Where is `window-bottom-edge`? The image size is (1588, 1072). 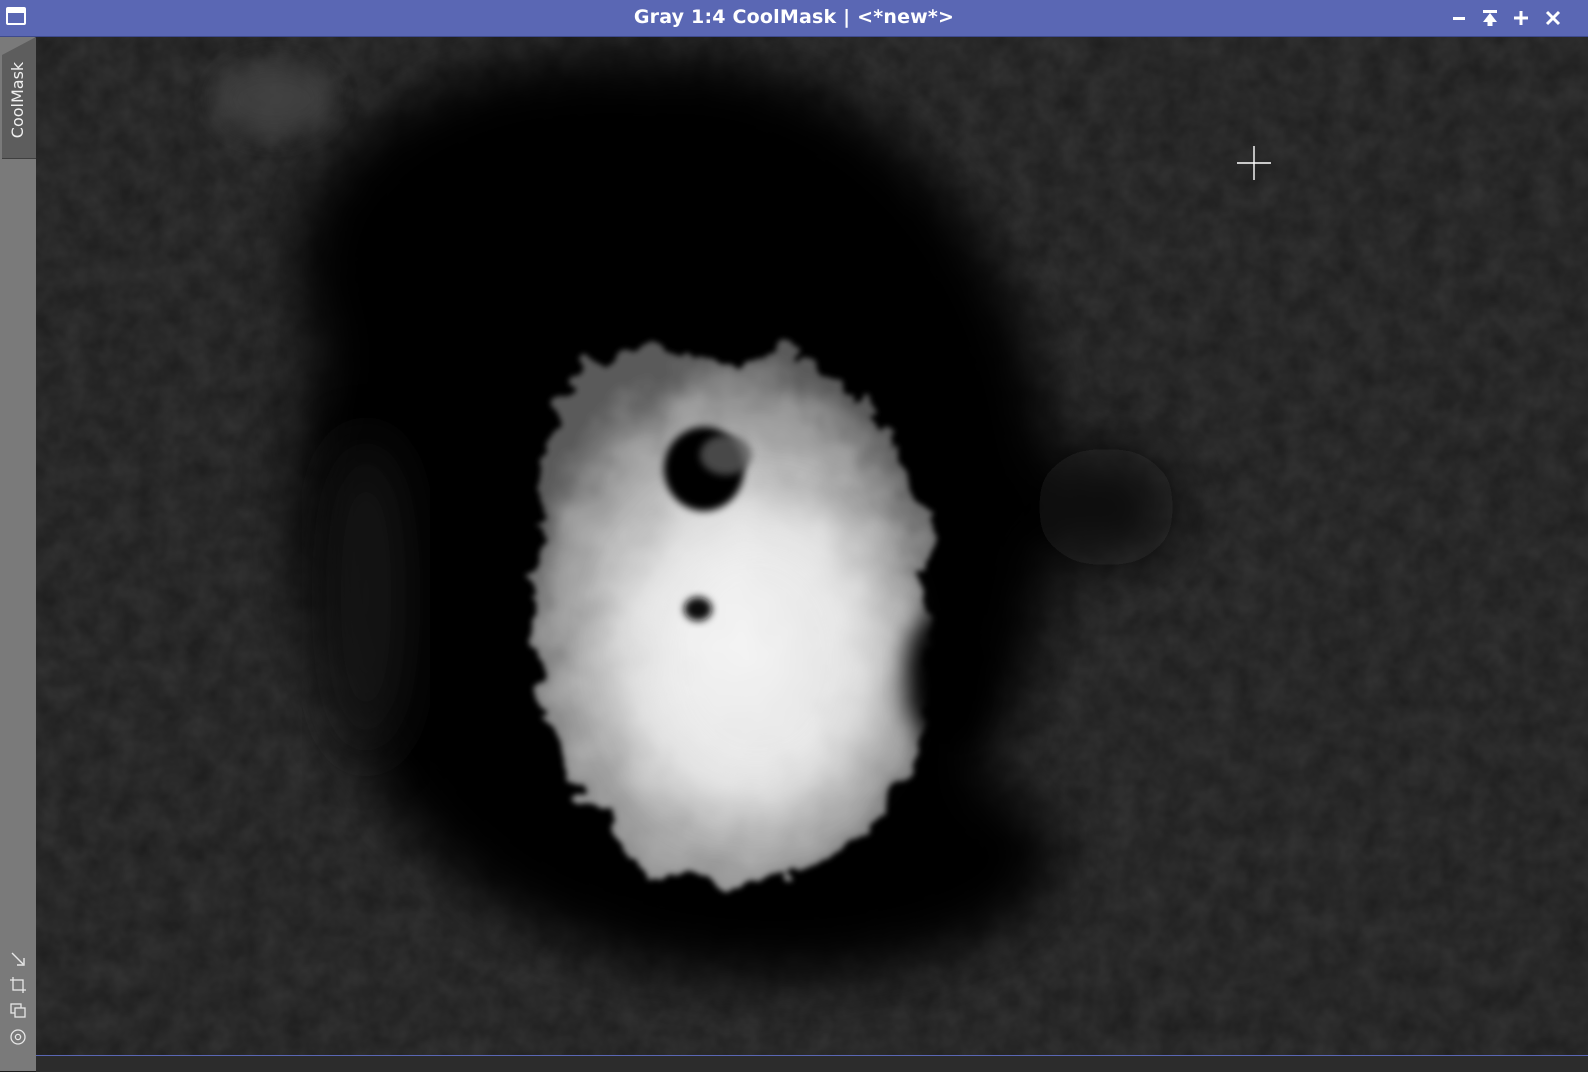
window-bottom-edge is located at coordinates (812, 1063).